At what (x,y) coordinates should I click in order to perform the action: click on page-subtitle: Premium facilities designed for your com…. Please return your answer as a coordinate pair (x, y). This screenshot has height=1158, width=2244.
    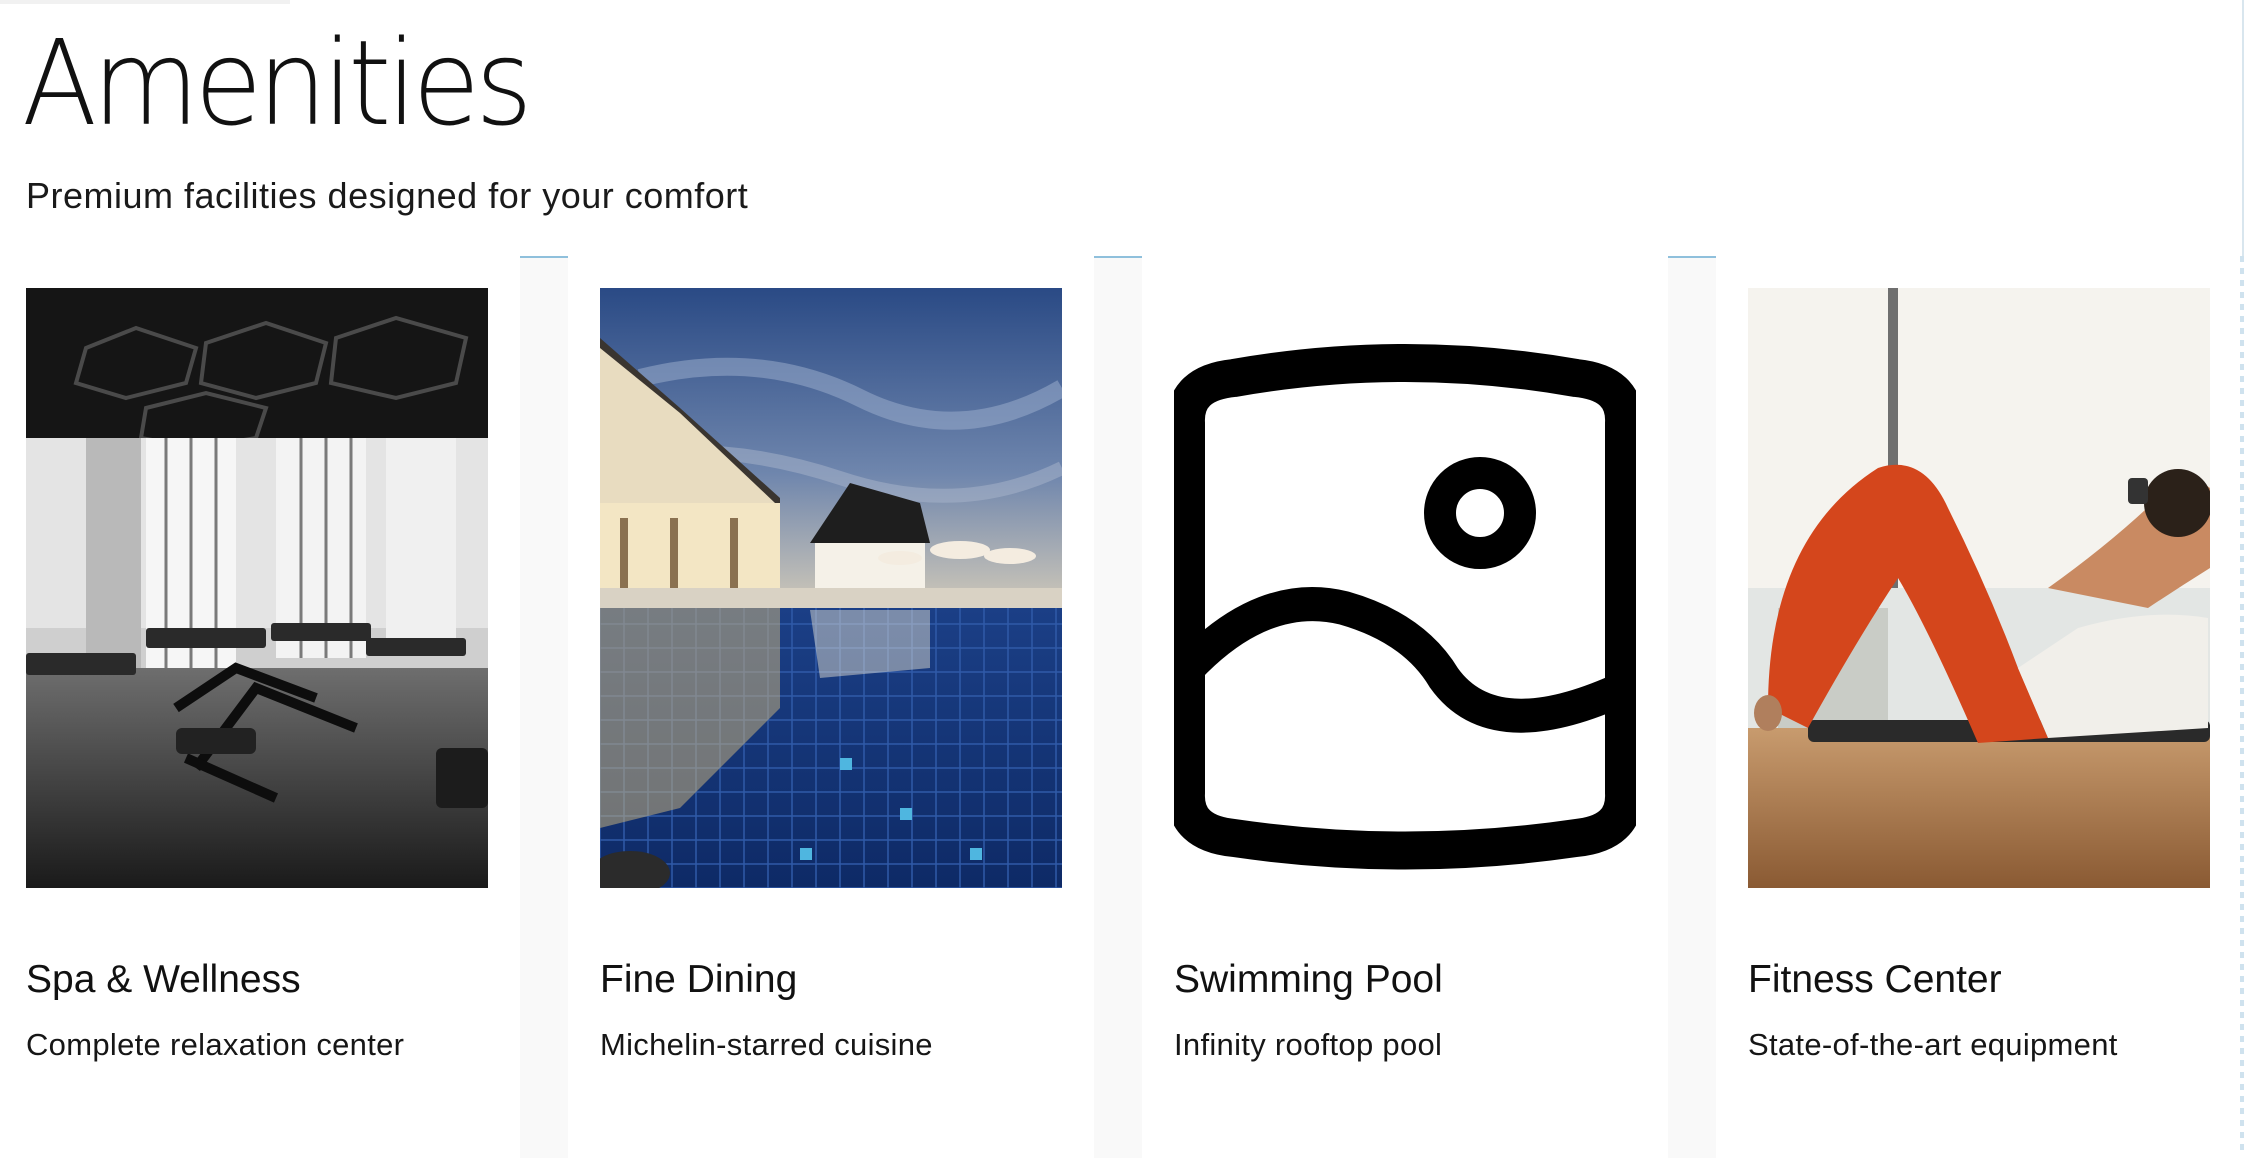
    Looking at the image, I should click on (387, 195).